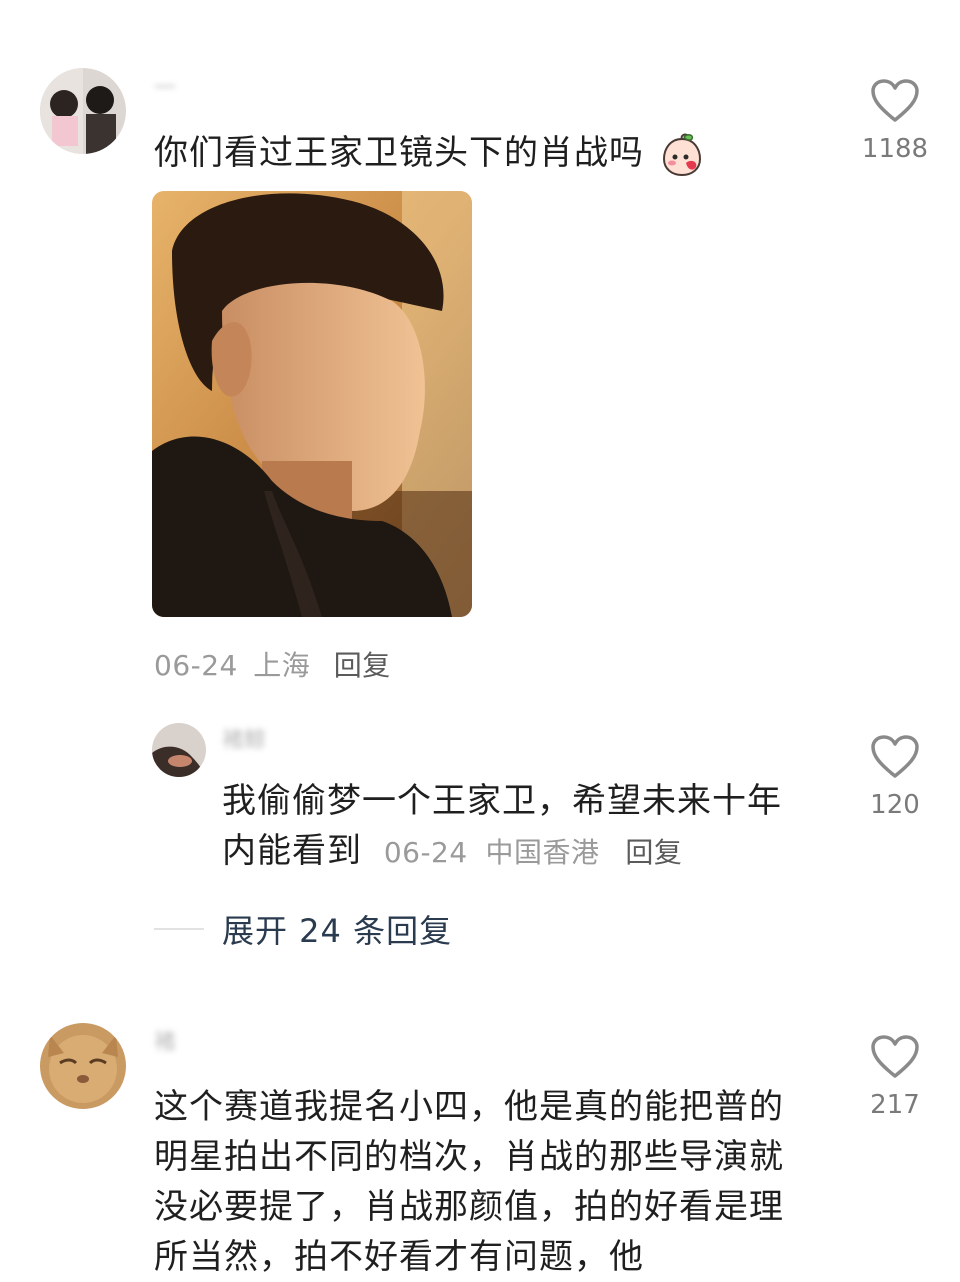  I want to click on reply-text: 我偷偷梦一个王家卫，希望未来十年 内能看到 06-24 中国香港 回复, so click(527, 827).